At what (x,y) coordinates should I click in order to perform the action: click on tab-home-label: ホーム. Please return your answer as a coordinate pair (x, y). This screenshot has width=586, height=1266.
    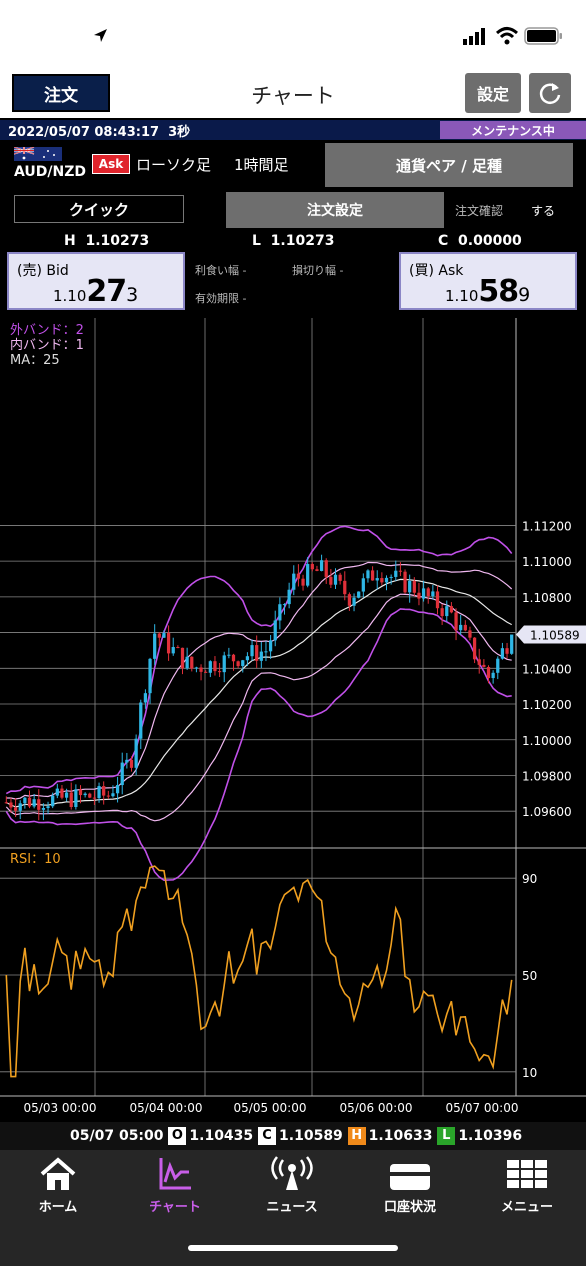
    Looking at the image, I should click on (58, 1207).